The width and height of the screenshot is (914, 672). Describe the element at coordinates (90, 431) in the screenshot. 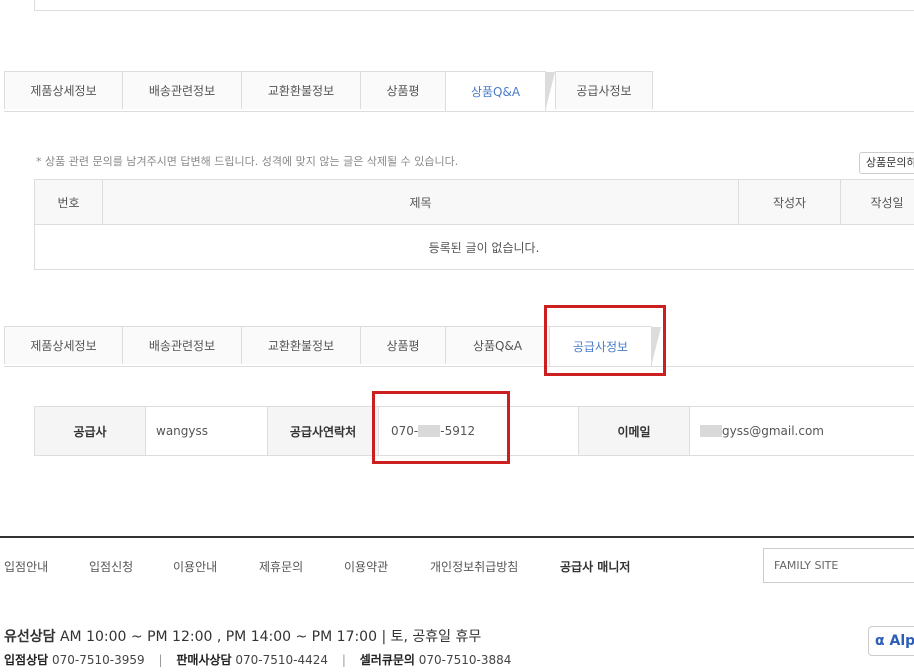

I see `supplier-name-label: 공급사` at that location.